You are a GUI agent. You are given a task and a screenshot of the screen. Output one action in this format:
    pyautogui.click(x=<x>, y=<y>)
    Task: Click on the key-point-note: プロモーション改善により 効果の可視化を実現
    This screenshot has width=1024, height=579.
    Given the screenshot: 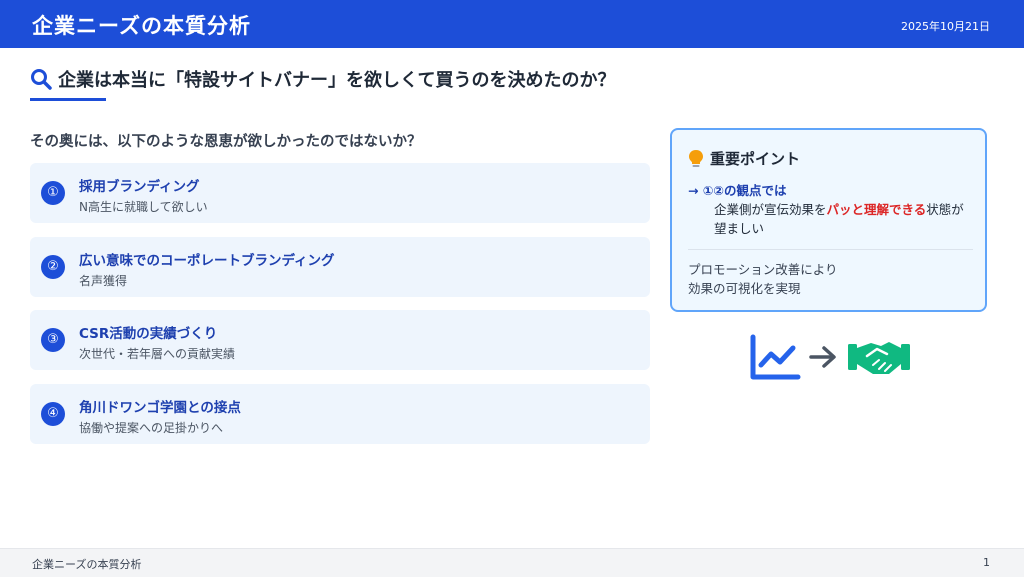 What is the action you would take?
    pyautogui.click(x=763, y=279)
    